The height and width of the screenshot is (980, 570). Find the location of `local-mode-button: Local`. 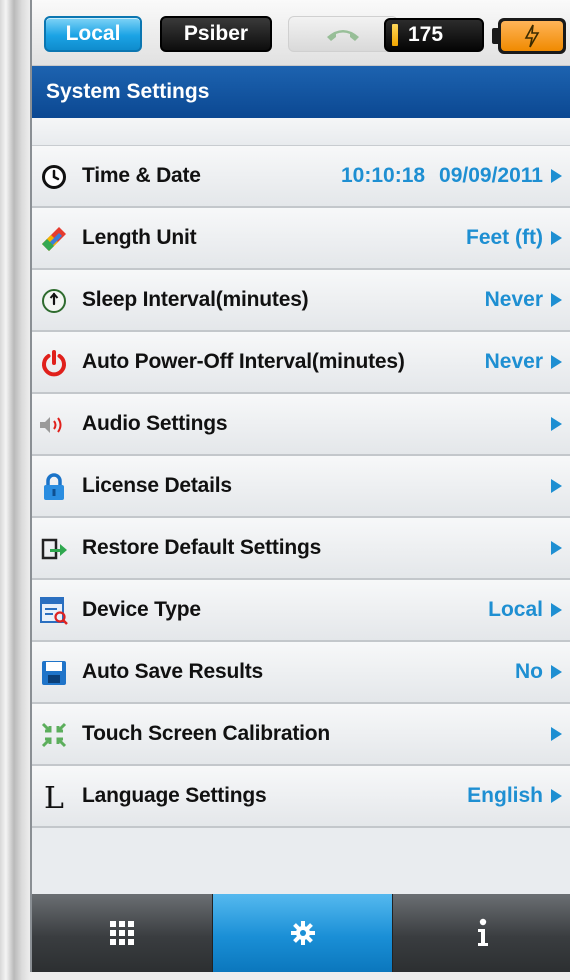

local-mode-button: Local is located at coordinates (93, 34).